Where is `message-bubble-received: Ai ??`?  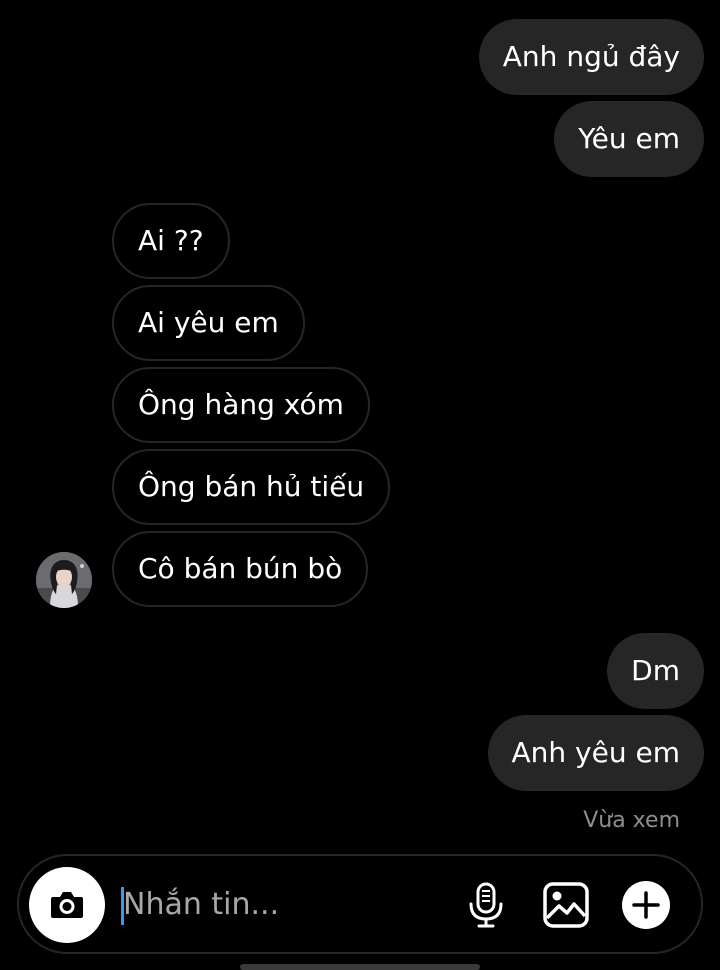
message-bubble-received: Ai ?? is located at coordinates (171, 241).